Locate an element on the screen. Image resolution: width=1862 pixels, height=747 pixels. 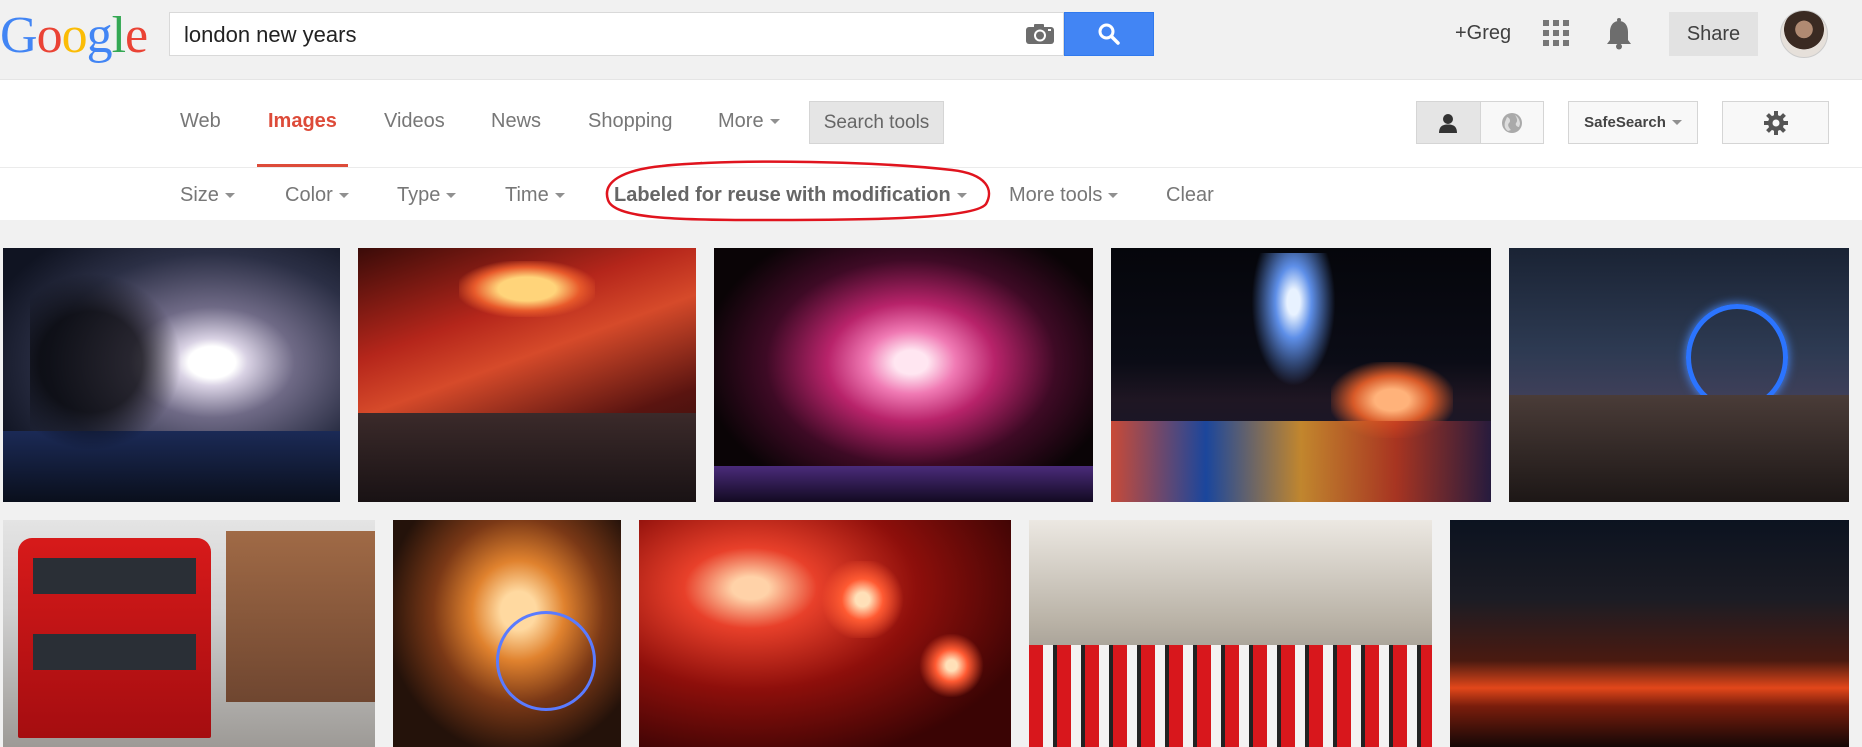
tool-time-label: Time is located at coordinates (527, 195).